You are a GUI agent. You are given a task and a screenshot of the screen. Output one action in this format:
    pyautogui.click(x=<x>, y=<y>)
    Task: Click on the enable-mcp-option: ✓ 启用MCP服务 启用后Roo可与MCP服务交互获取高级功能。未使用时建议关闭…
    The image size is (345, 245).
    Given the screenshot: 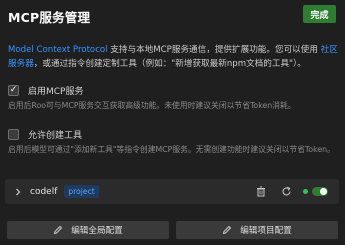 What is the action you would take?
    pyautogui.click(x=174, y=97)
    